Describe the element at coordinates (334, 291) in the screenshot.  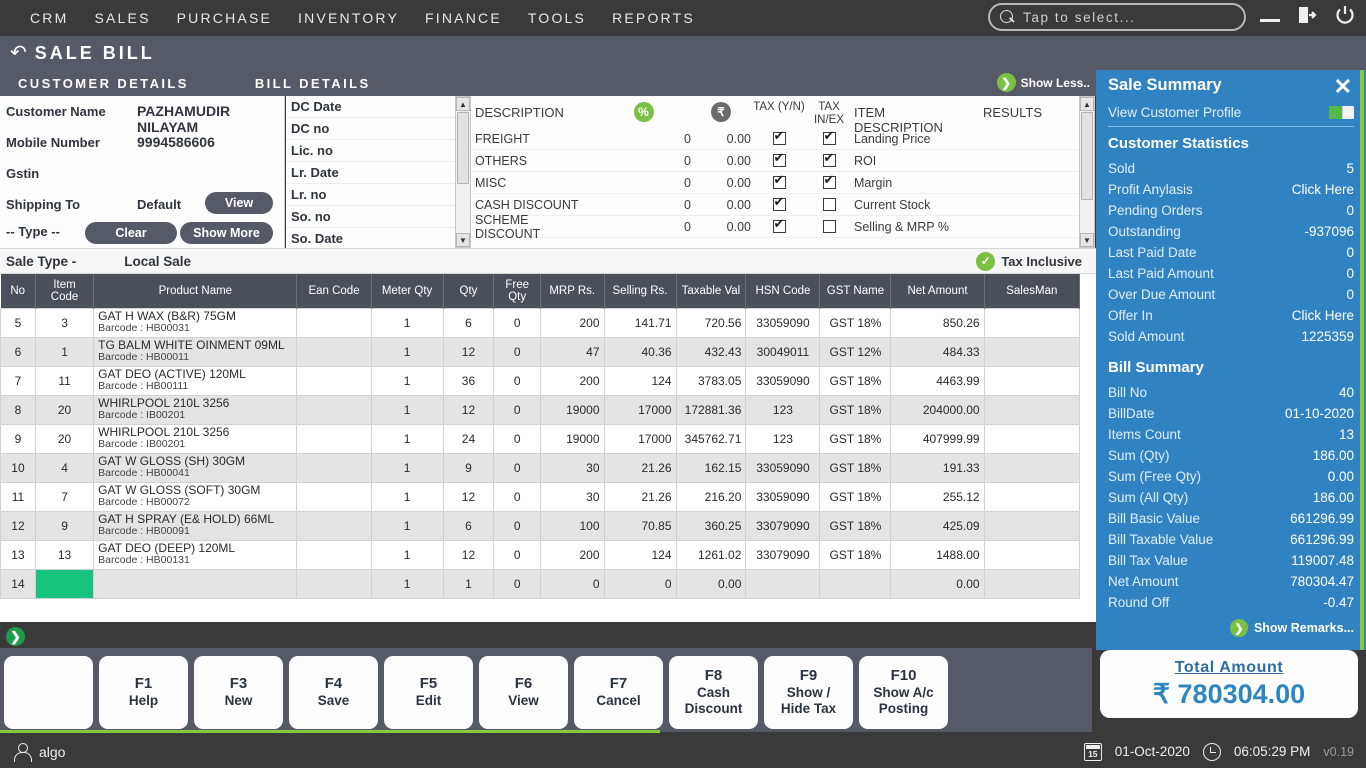
I see `grid-col-ean-code: Ean Code` at that location.